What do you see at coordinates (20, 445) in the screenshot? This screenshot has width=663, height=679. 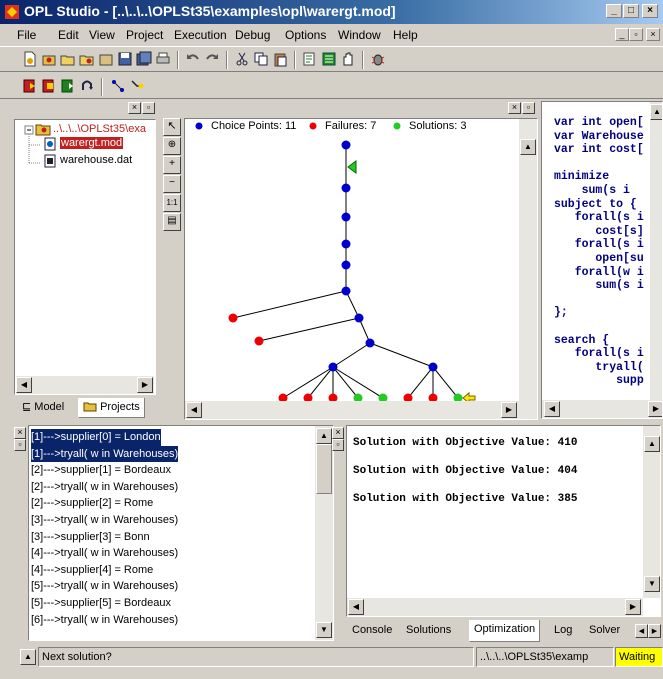 I see `trace-panel-restore-button: ▫` at bounding box center [20, 445].